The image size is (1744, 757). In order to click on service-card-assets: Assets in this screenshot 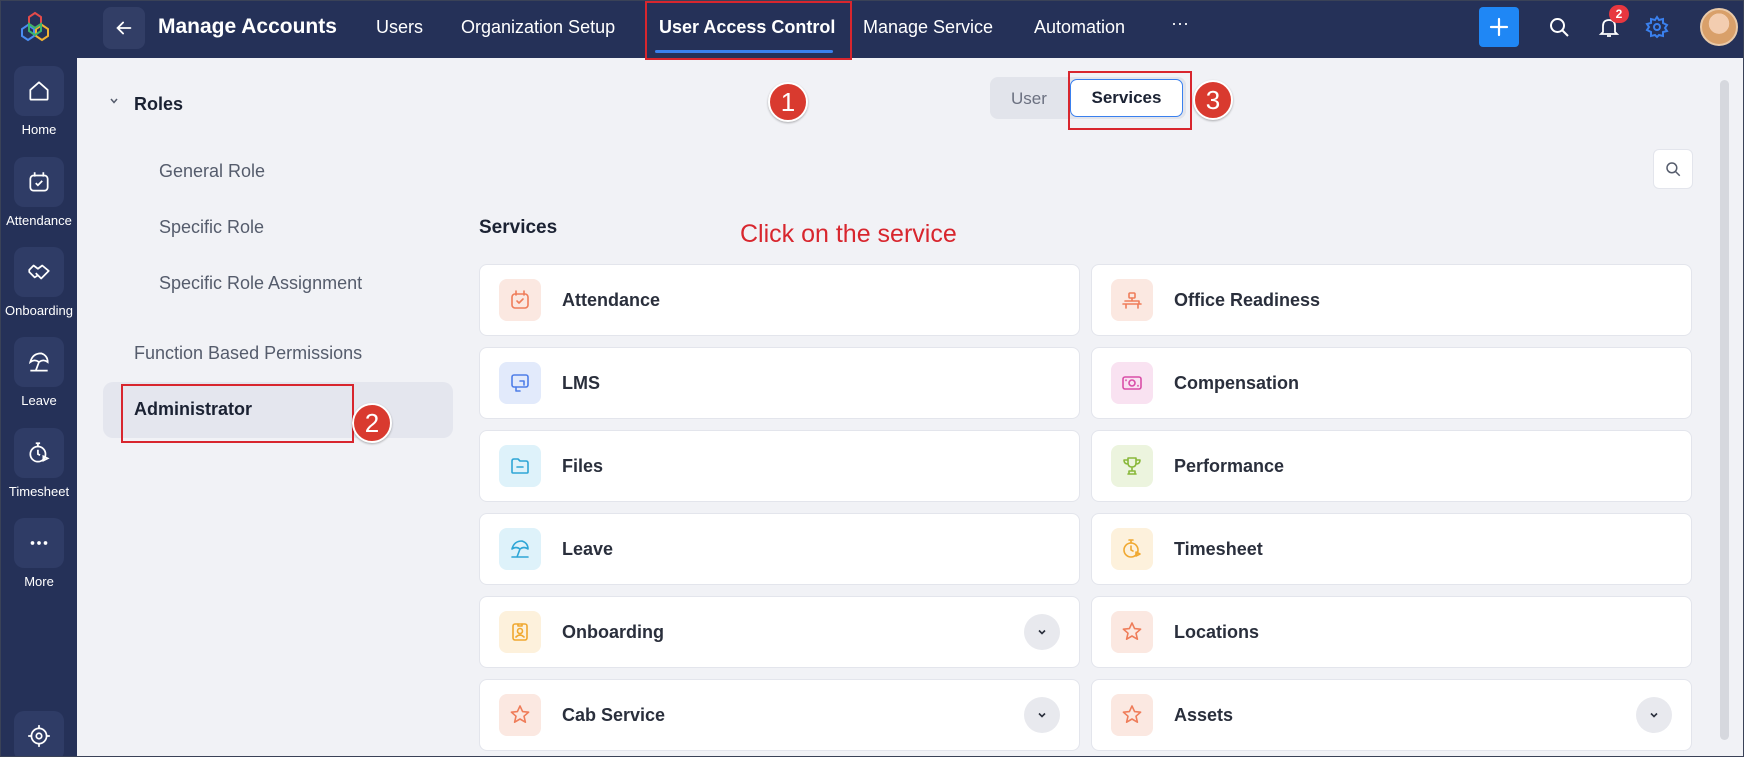, I will do `click(1391, 715)`.